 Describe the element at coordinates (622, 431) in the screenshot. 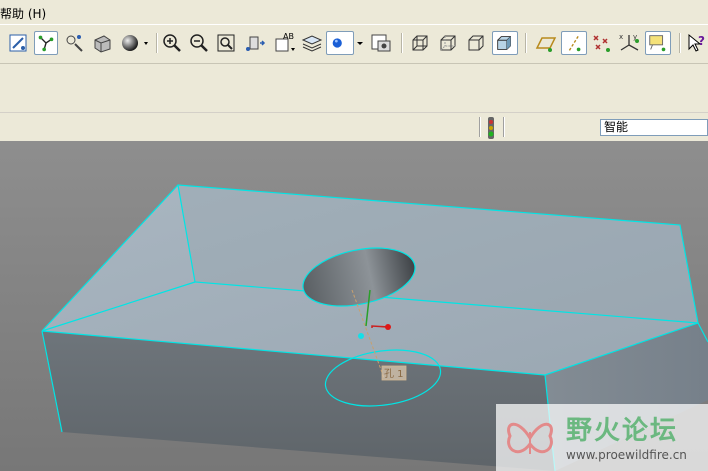

I see `watermark-title: 野火论坛` at that location.